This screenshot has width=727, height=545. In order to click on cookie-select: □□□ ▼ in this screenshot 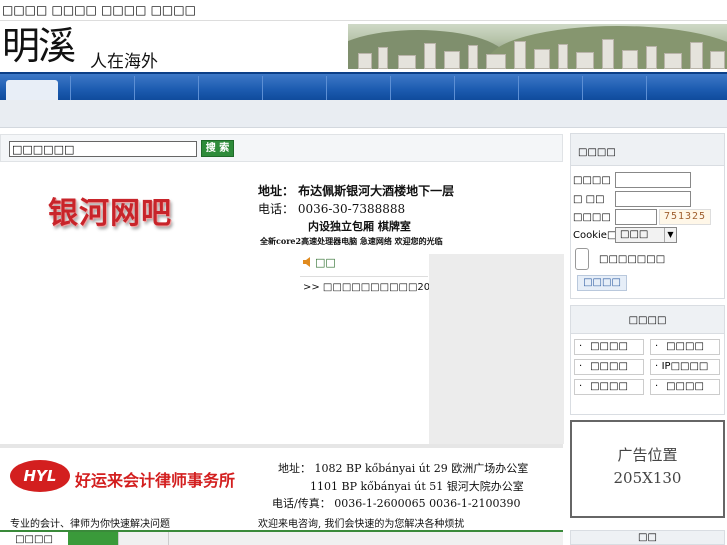, I will do `click(646, 235)`.